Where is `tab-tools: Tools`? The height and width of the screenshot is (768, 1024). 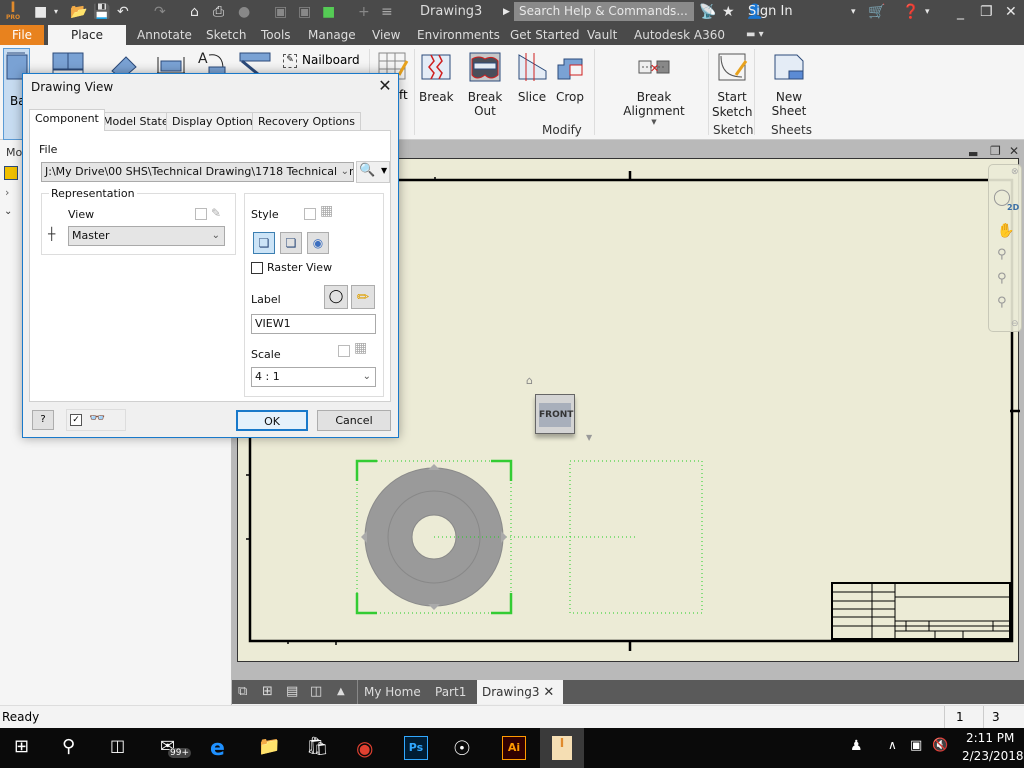 tab-tools: Tools is located at coordinates (276, 35).